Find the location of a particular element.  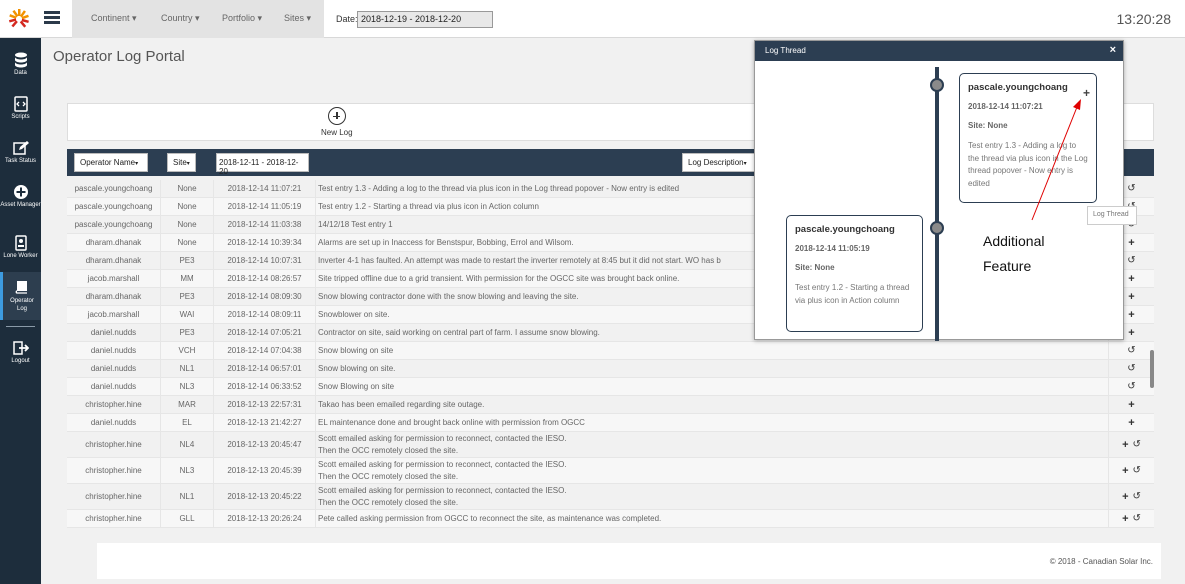

filter-continent: Continent ▾ is located at coordinates (114, 18).